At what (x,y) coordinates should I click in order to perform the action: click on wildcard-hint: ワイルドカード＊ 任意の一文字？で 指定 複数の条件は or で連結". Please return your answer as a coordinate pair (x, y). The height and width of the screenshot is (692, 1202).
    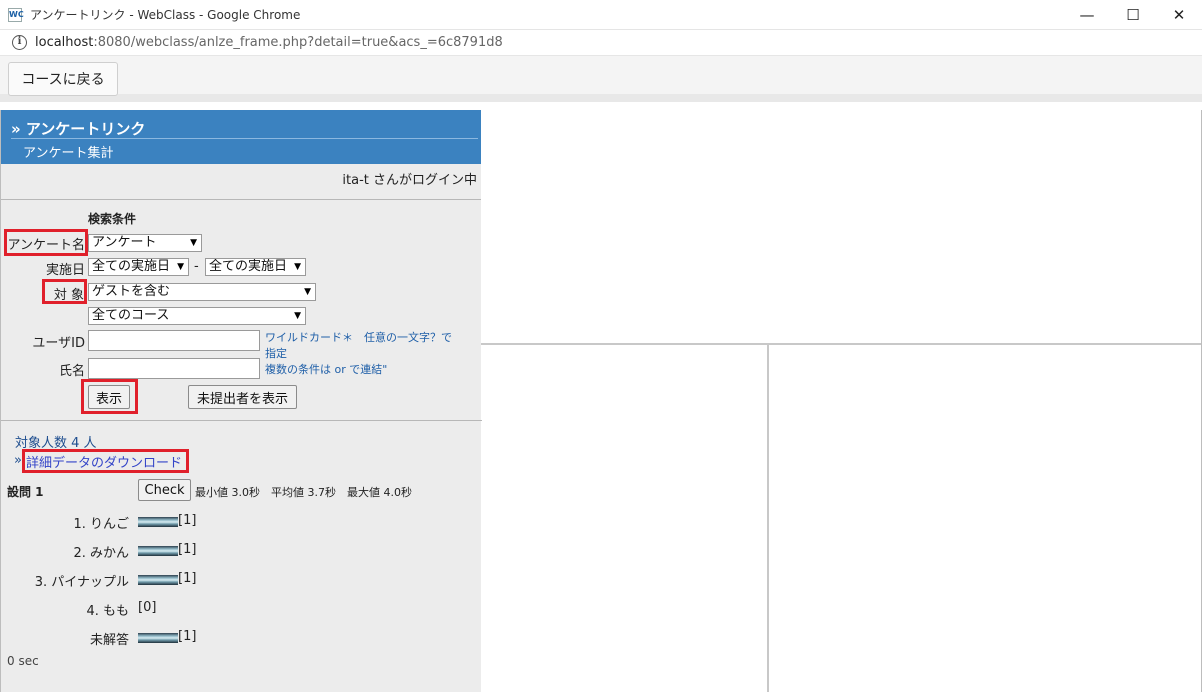
    Looking at the image, I should click on (370, 354).